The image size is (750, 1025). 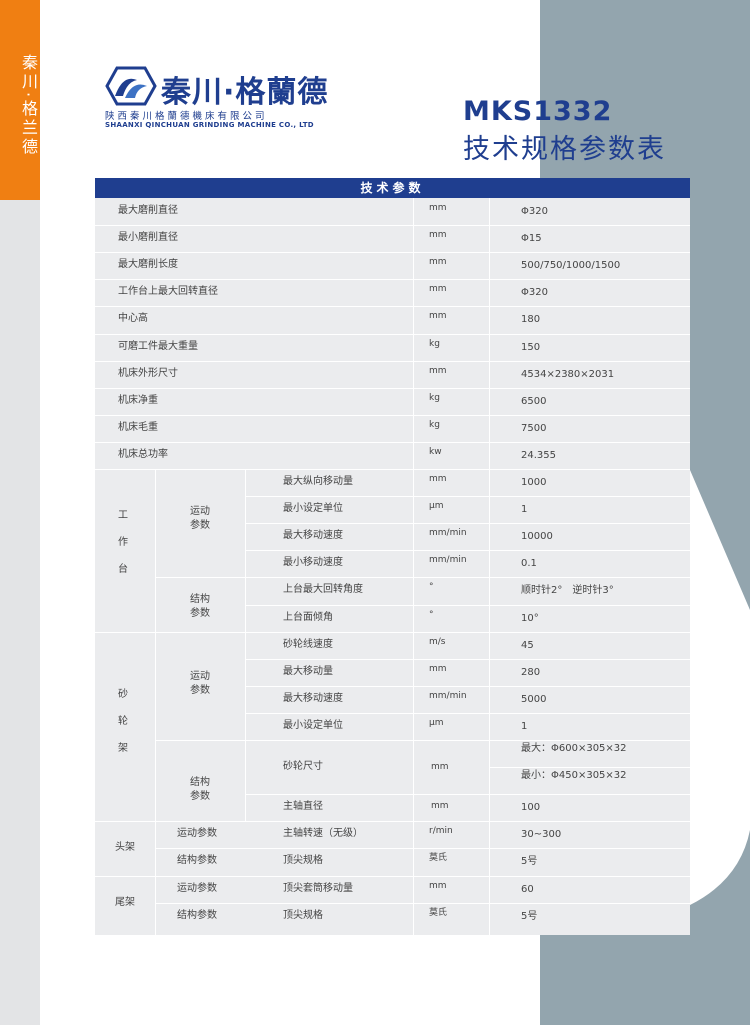 What do you see at coordinates (133, 319) in the screenshot?
I see `spec-name: 中心高` at bounding box center [133, 319].